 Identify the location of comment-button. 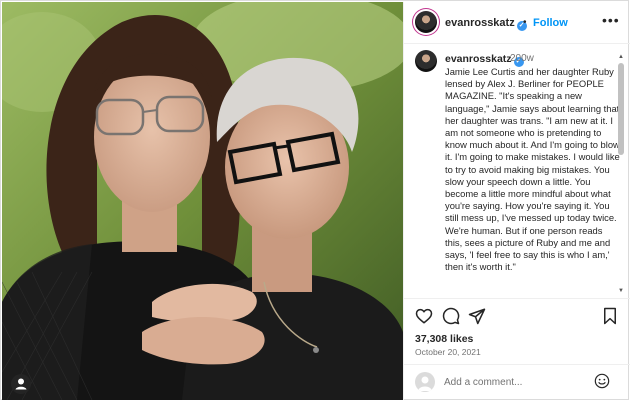
(451, 316).